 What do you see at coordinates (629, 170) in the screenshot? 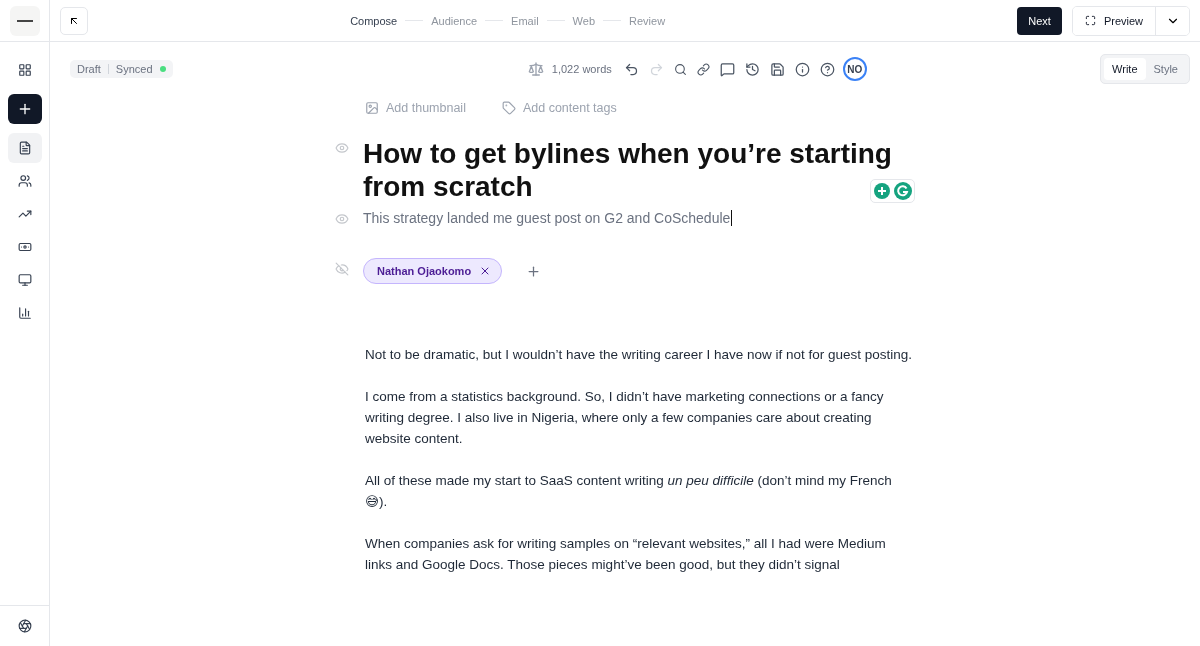
I see `post-title: How to get bylines when you’re starting from scratch` at bounding box center [629, 170].